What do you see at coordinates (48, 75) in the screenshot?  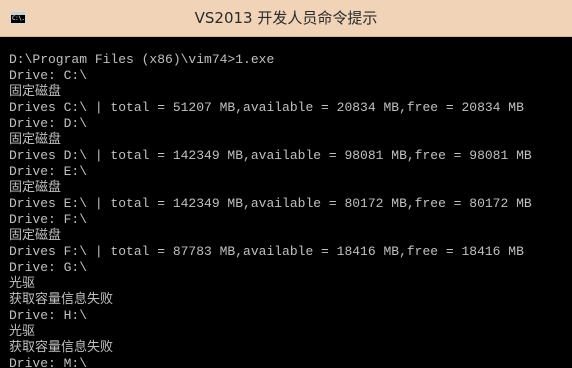 I see `console-line: Drive: C:\` at bounding box center [48, 75].